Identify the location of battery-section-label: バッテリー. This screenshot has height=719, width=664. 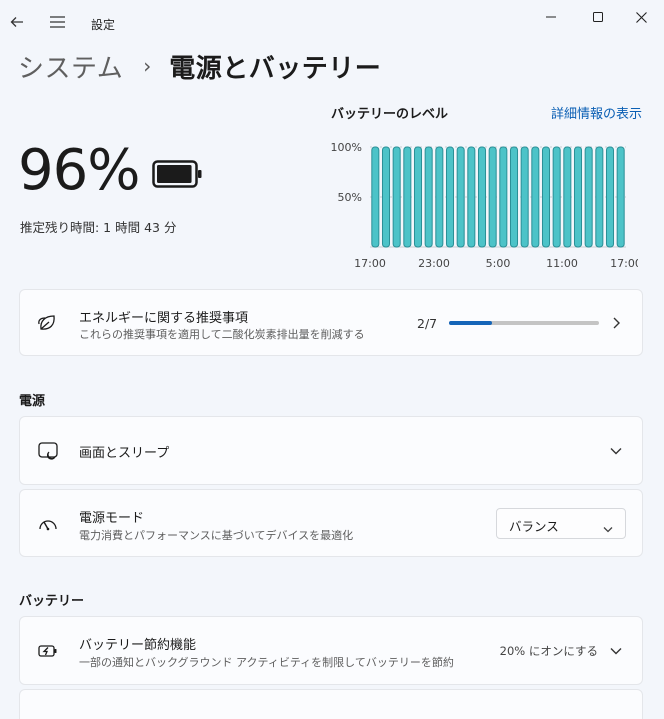
(52, 601).